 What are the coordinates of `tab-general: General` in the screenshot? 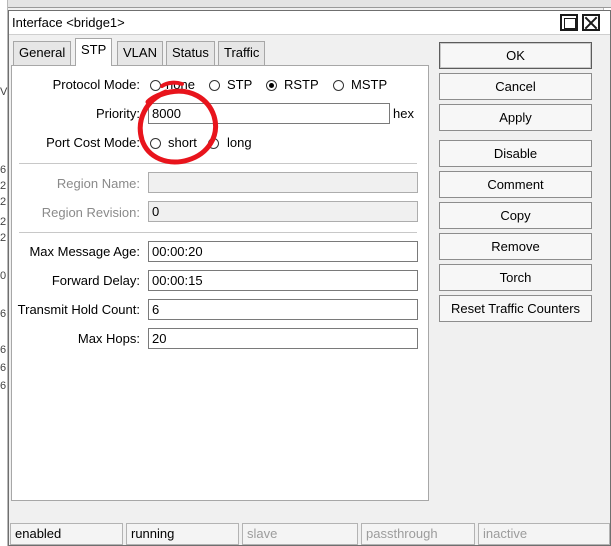 It's located at (42, 53).